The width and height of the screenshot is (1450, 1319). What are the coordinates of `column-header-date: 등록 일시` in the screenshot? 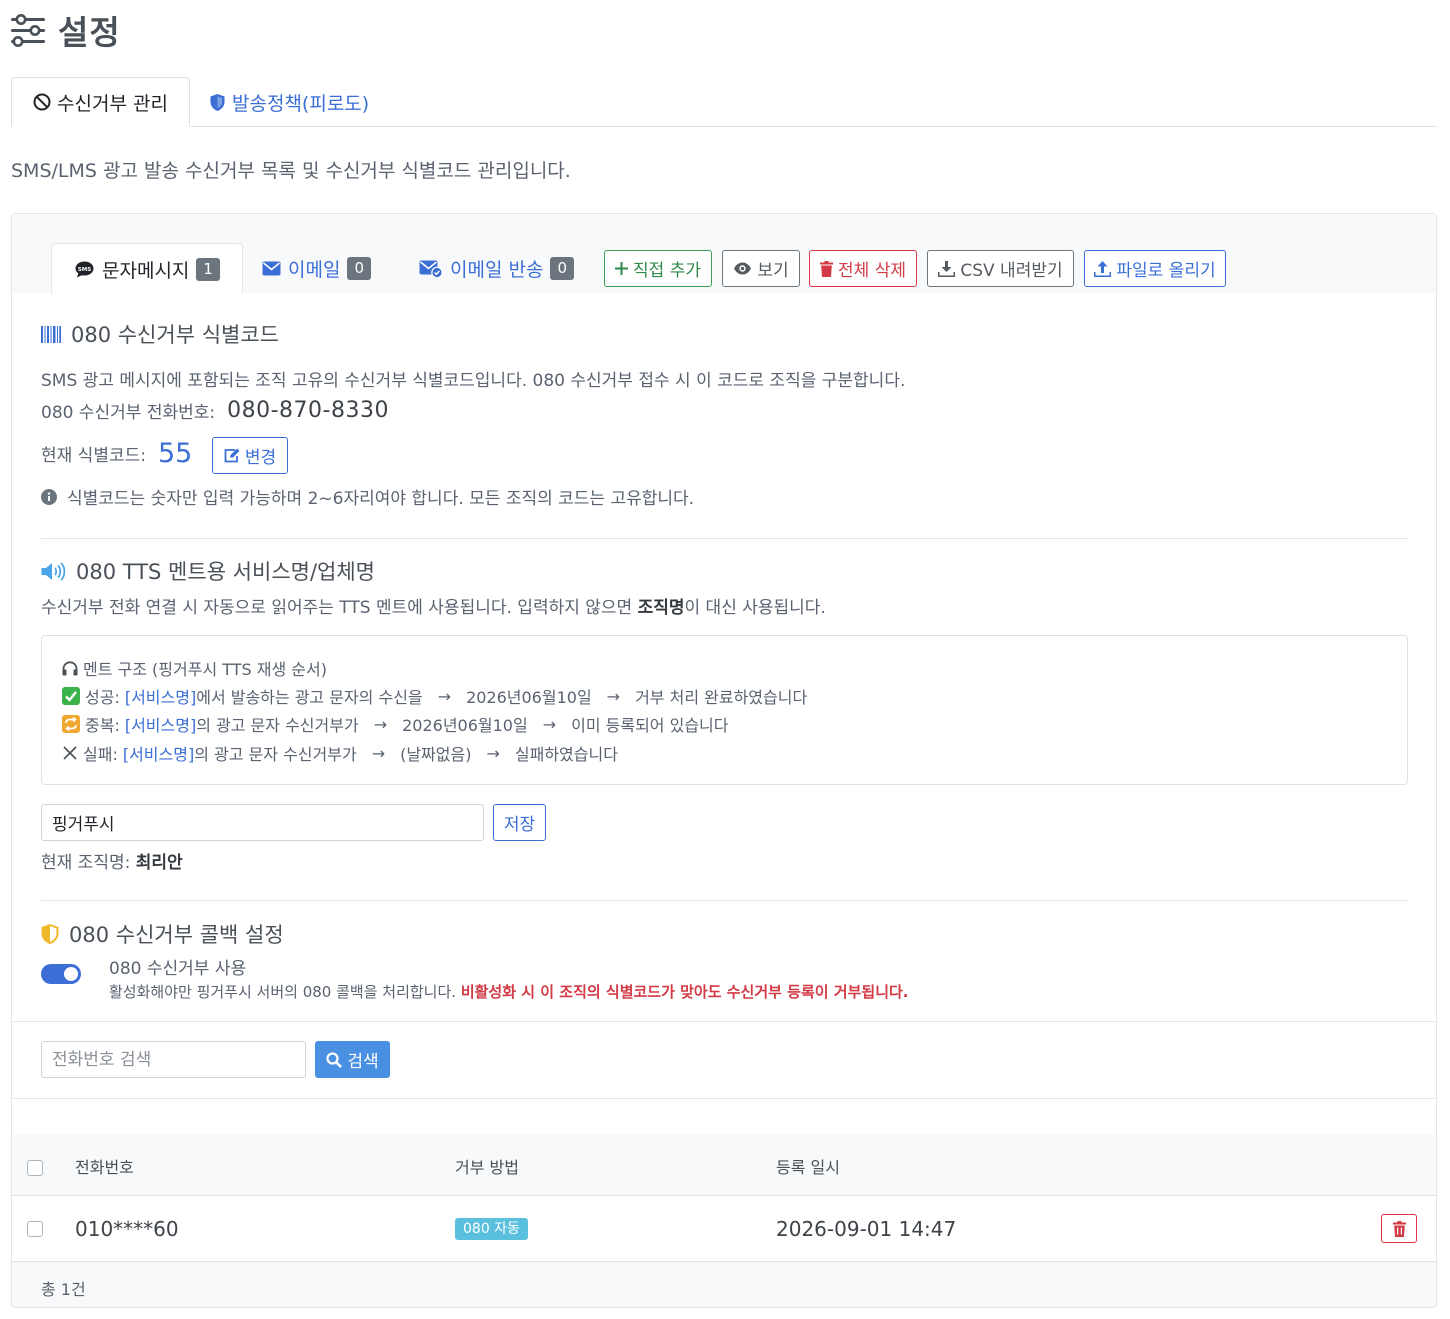 It's located at (808, 1167).